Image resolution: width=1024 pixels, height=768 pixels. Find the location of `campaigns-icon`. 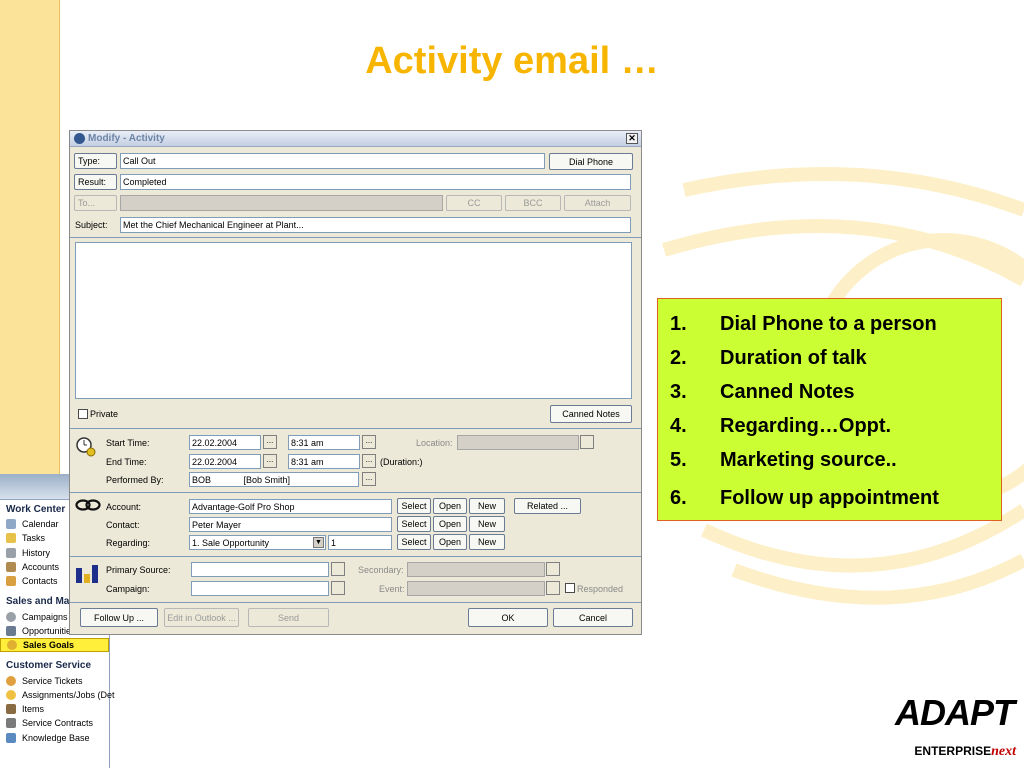

campaigns-icon is located at coordinates (11, 616).